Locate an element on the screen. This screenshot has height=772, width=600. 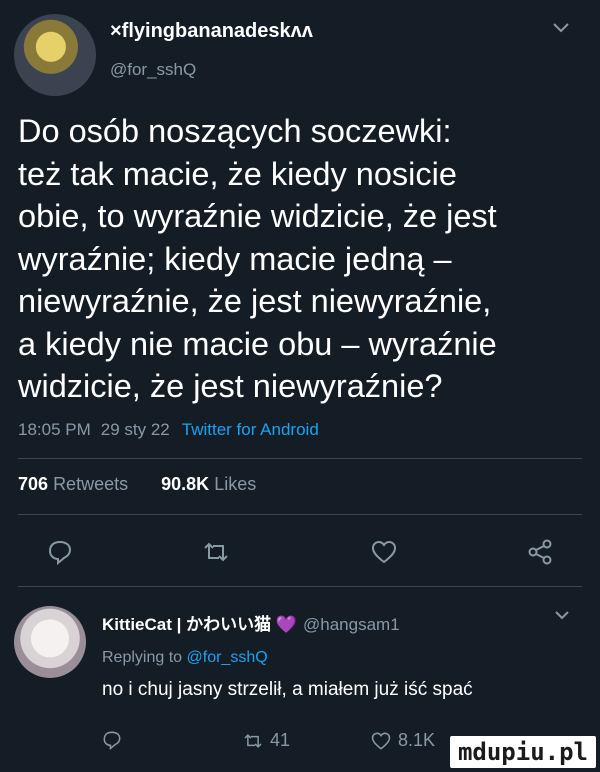
display-name: ×flyingbananadeskʌʌ is located at coordinates (211, 31).